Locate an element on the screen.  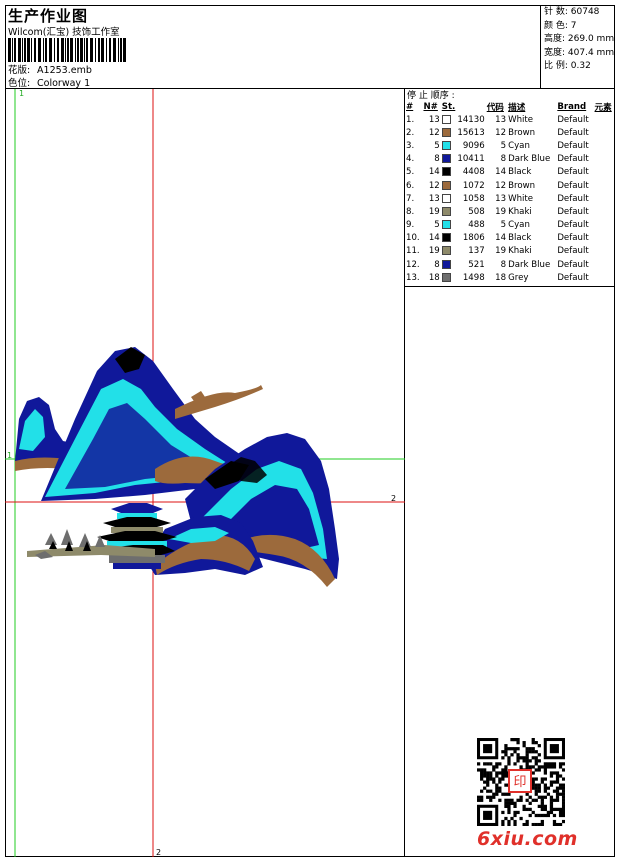
design-file-row: 花版: A1253.emb is located at coordinates (50, 69).